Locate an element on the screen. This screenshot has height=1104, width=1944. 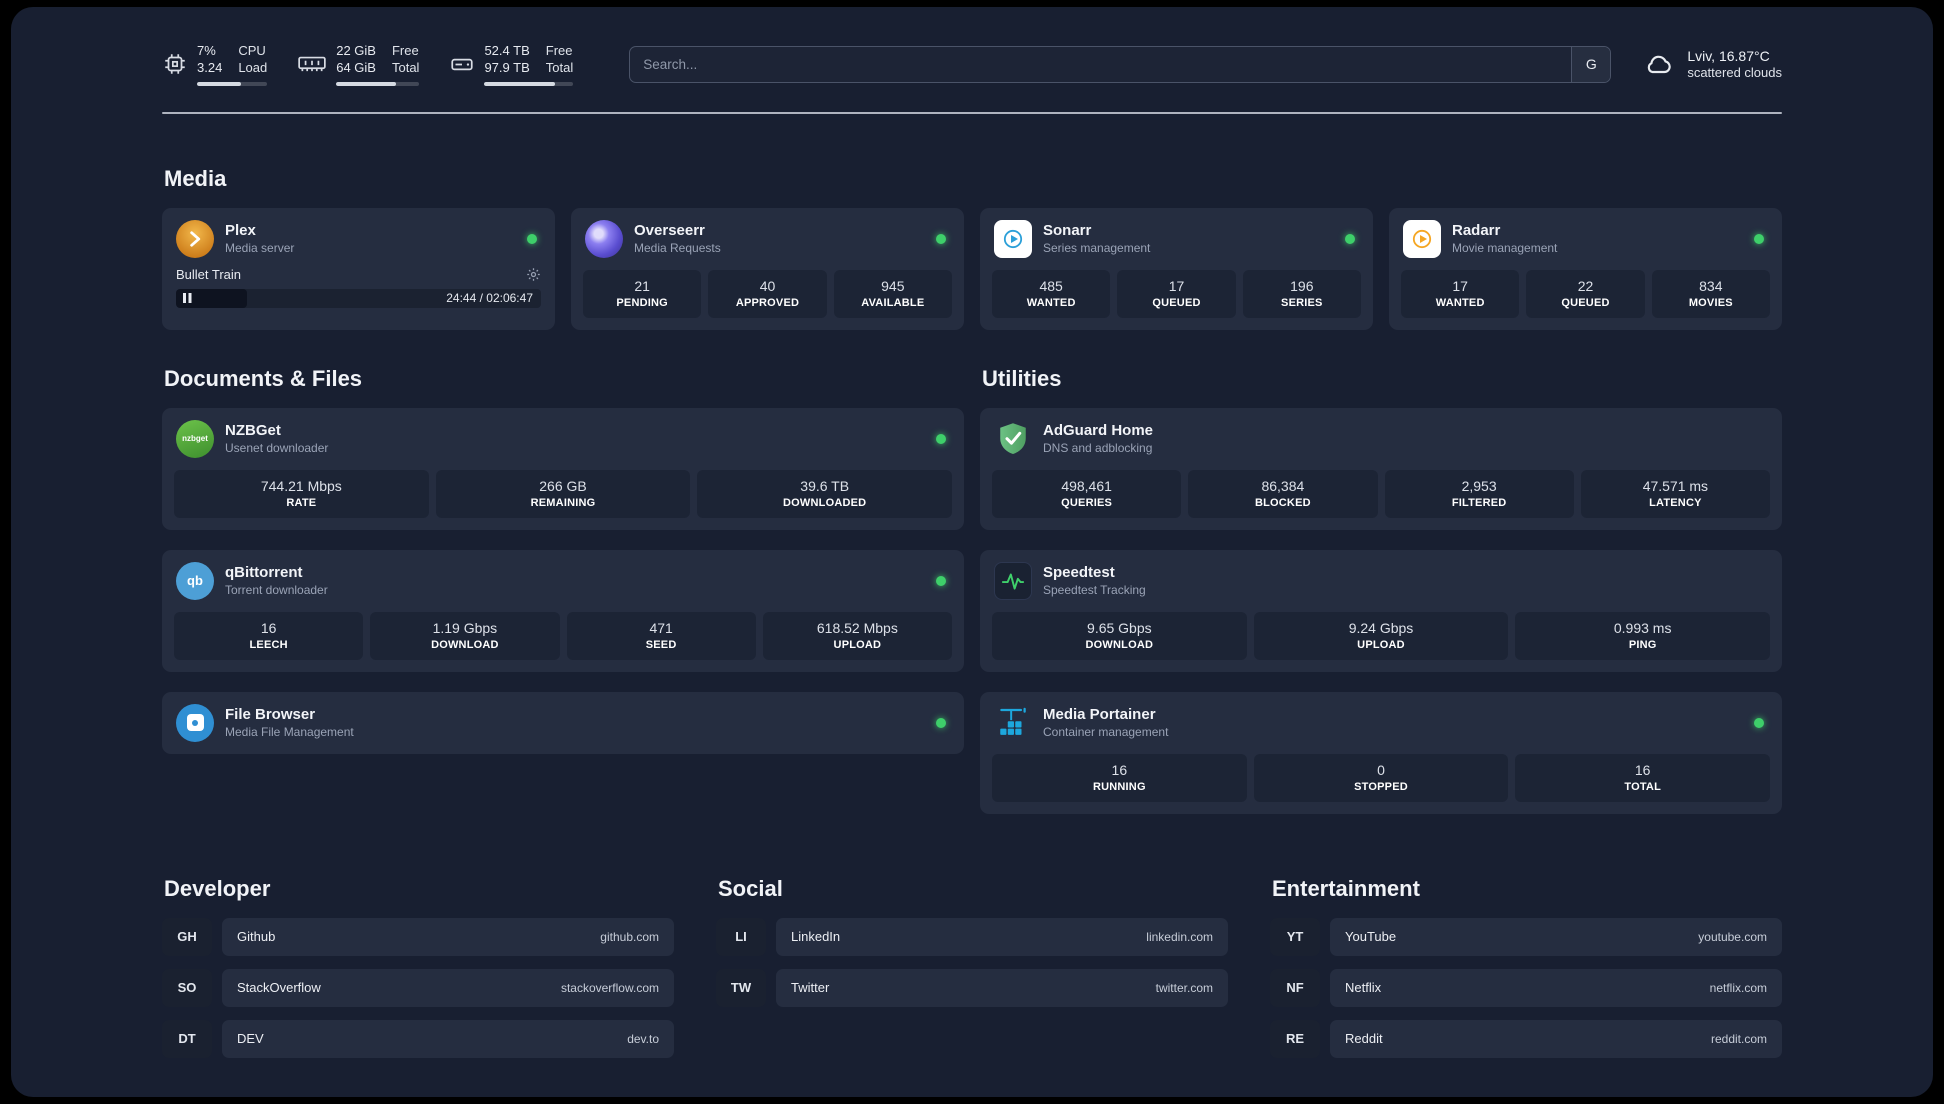
bookmark-url: linkedin.com is located at coordinates (1179, 936).